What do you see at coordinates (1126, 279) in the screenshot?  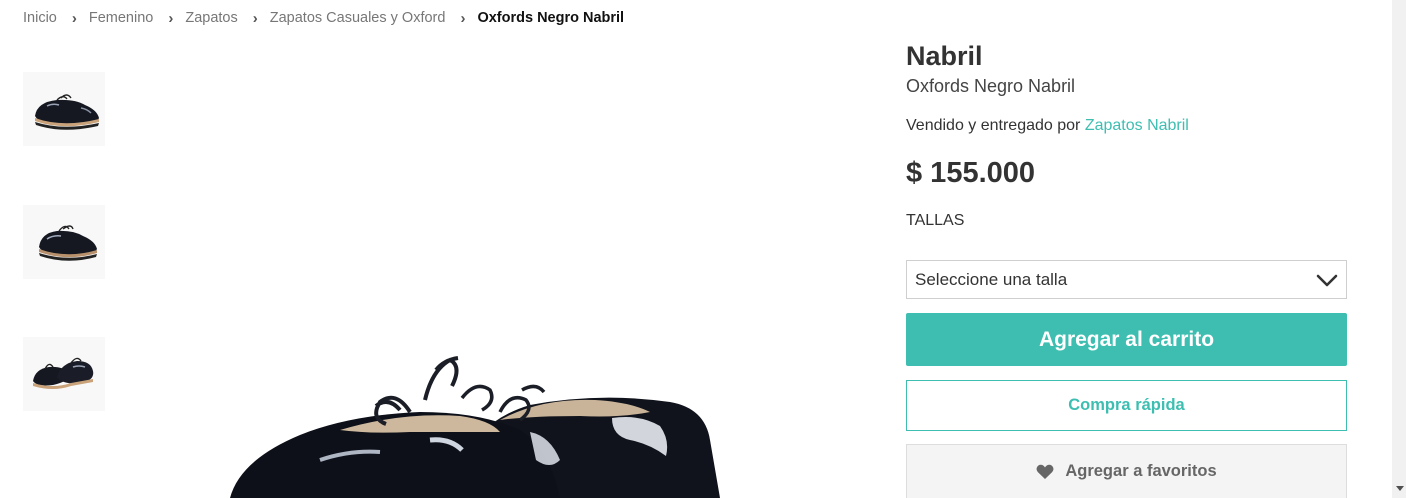 I see `size-select: Seleccione una talla` at bounding box center [1126, 279].